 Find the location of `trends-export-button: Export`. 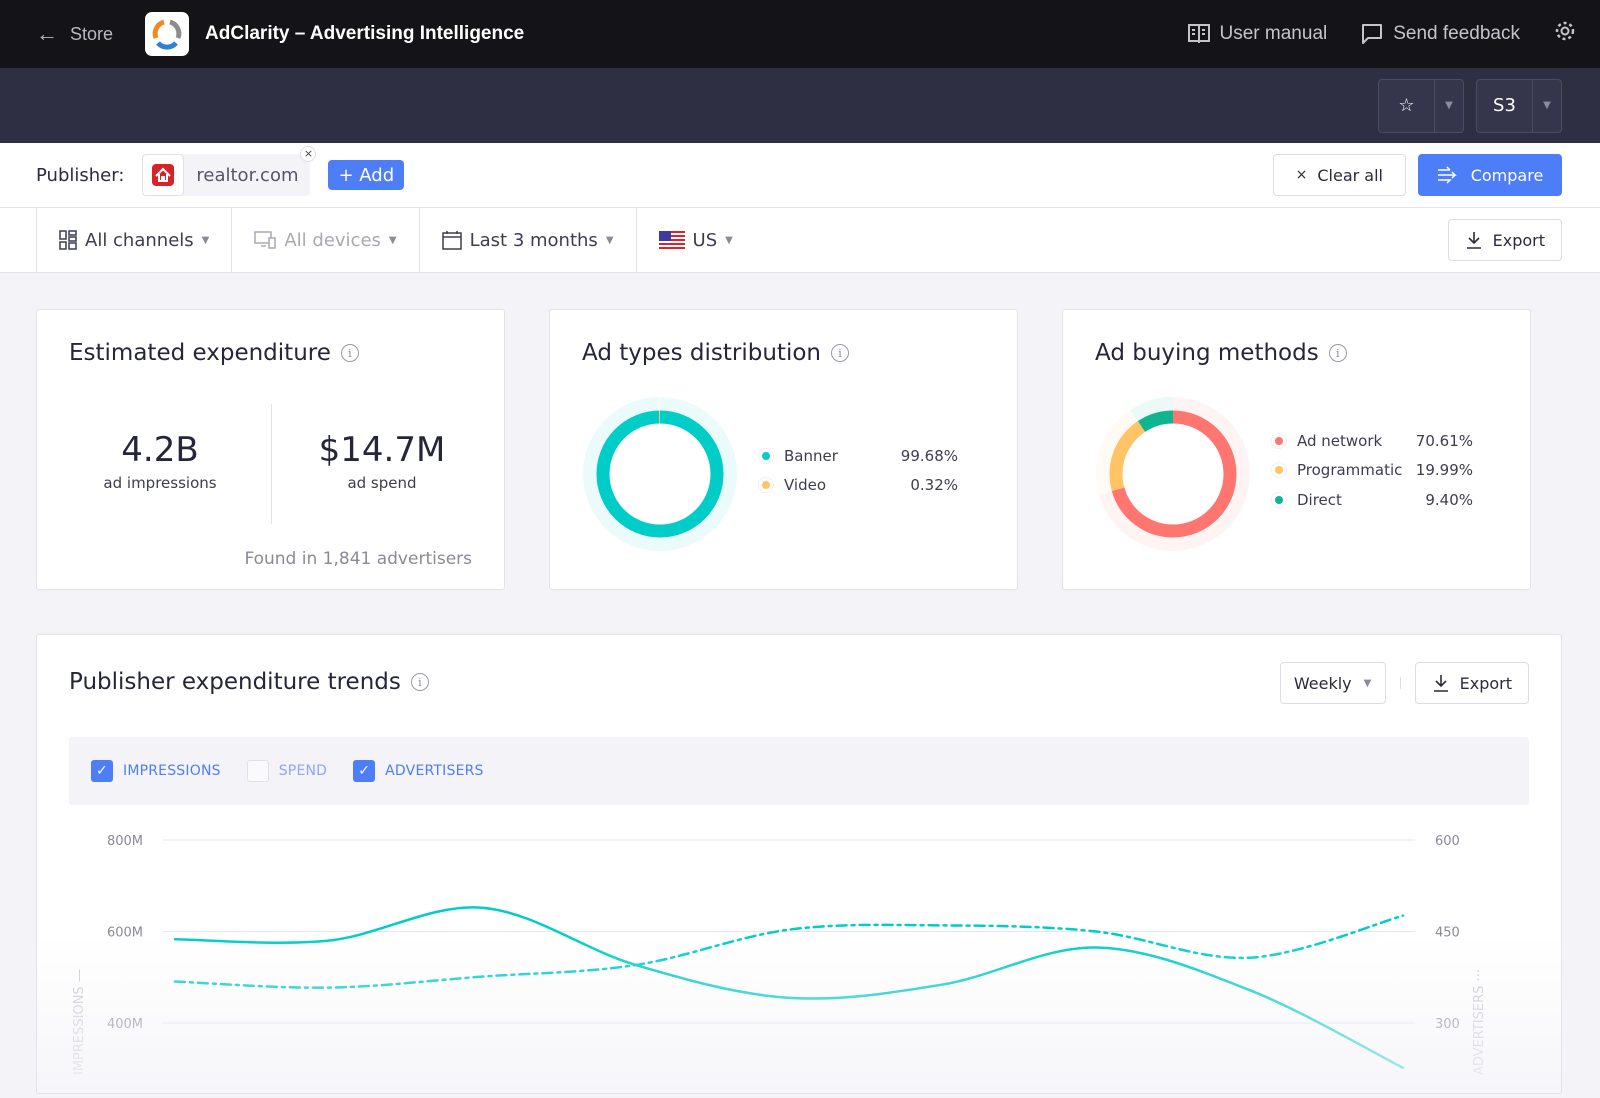

trends-export-button: Export is located at coordinates (1471, 683).